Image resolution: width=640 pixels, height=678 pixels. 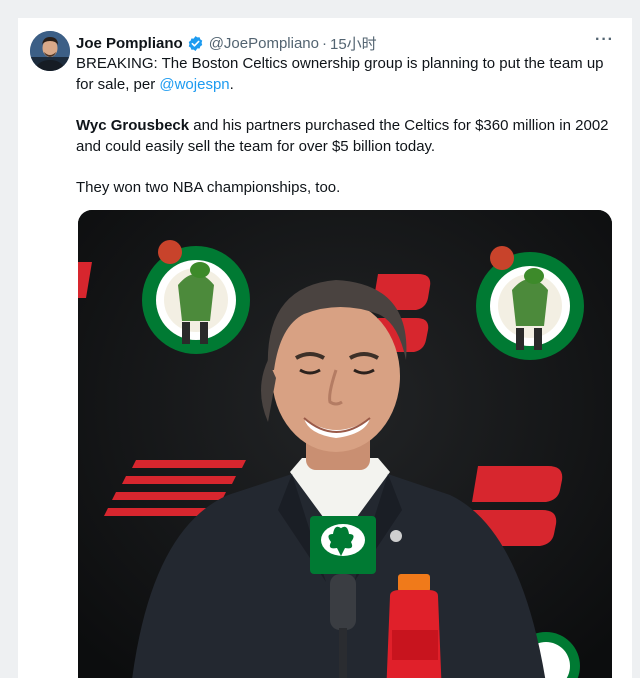 I want to click on avatar, so click(x=50, y=51).